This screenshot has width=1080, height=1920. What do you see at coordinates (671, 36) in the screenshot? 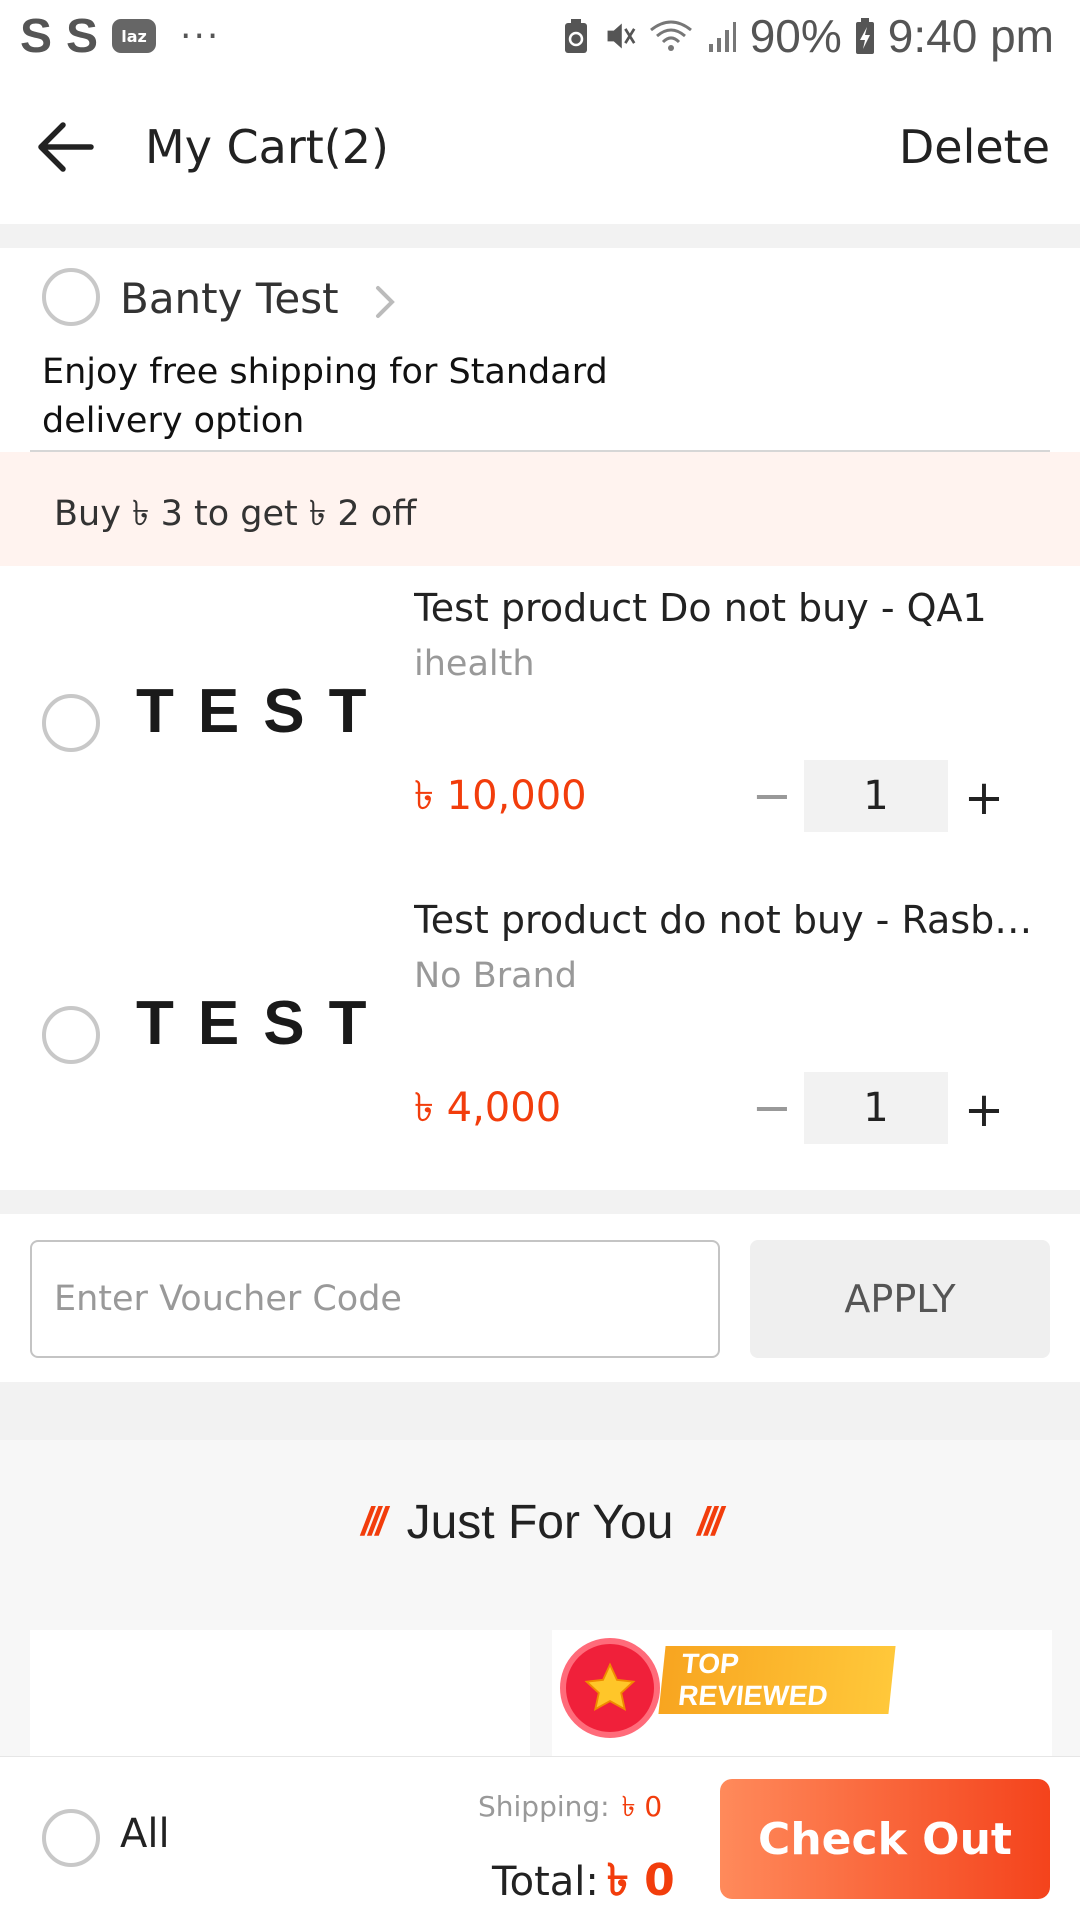
I see `wifi-icon` at bounding box center [671, 36].